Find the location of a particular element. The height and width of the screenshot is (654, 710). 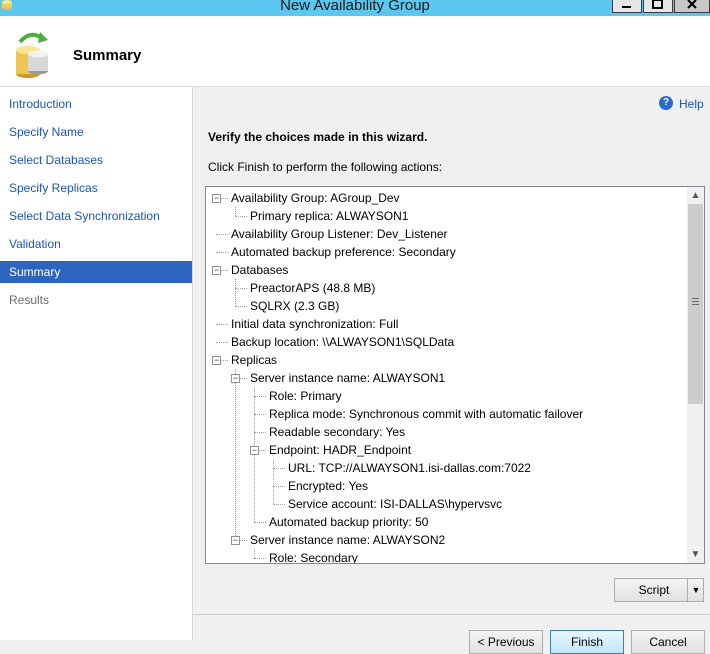

tree-node: Readable secondary: Yes is located at coordinates (337, 432).